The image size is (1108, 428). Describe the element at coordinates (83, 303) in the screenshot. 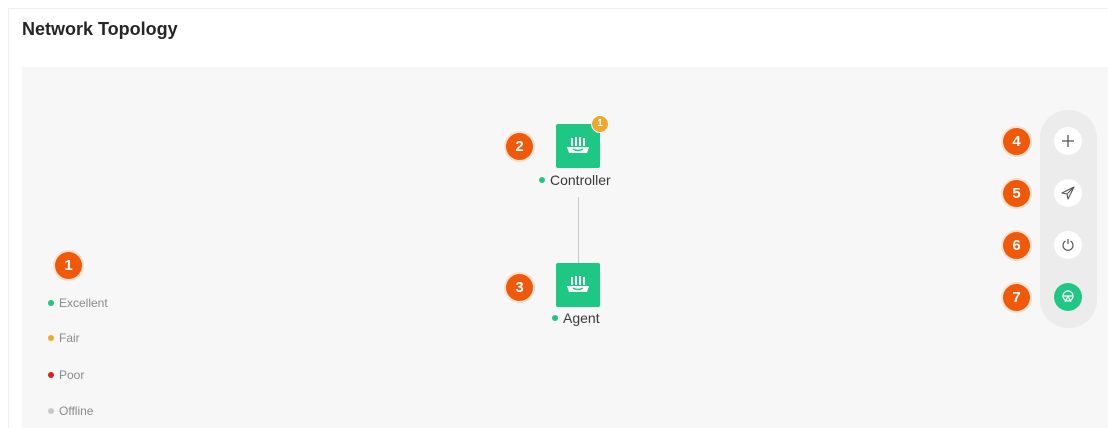

I see `legend-label: Excellent` at that location.